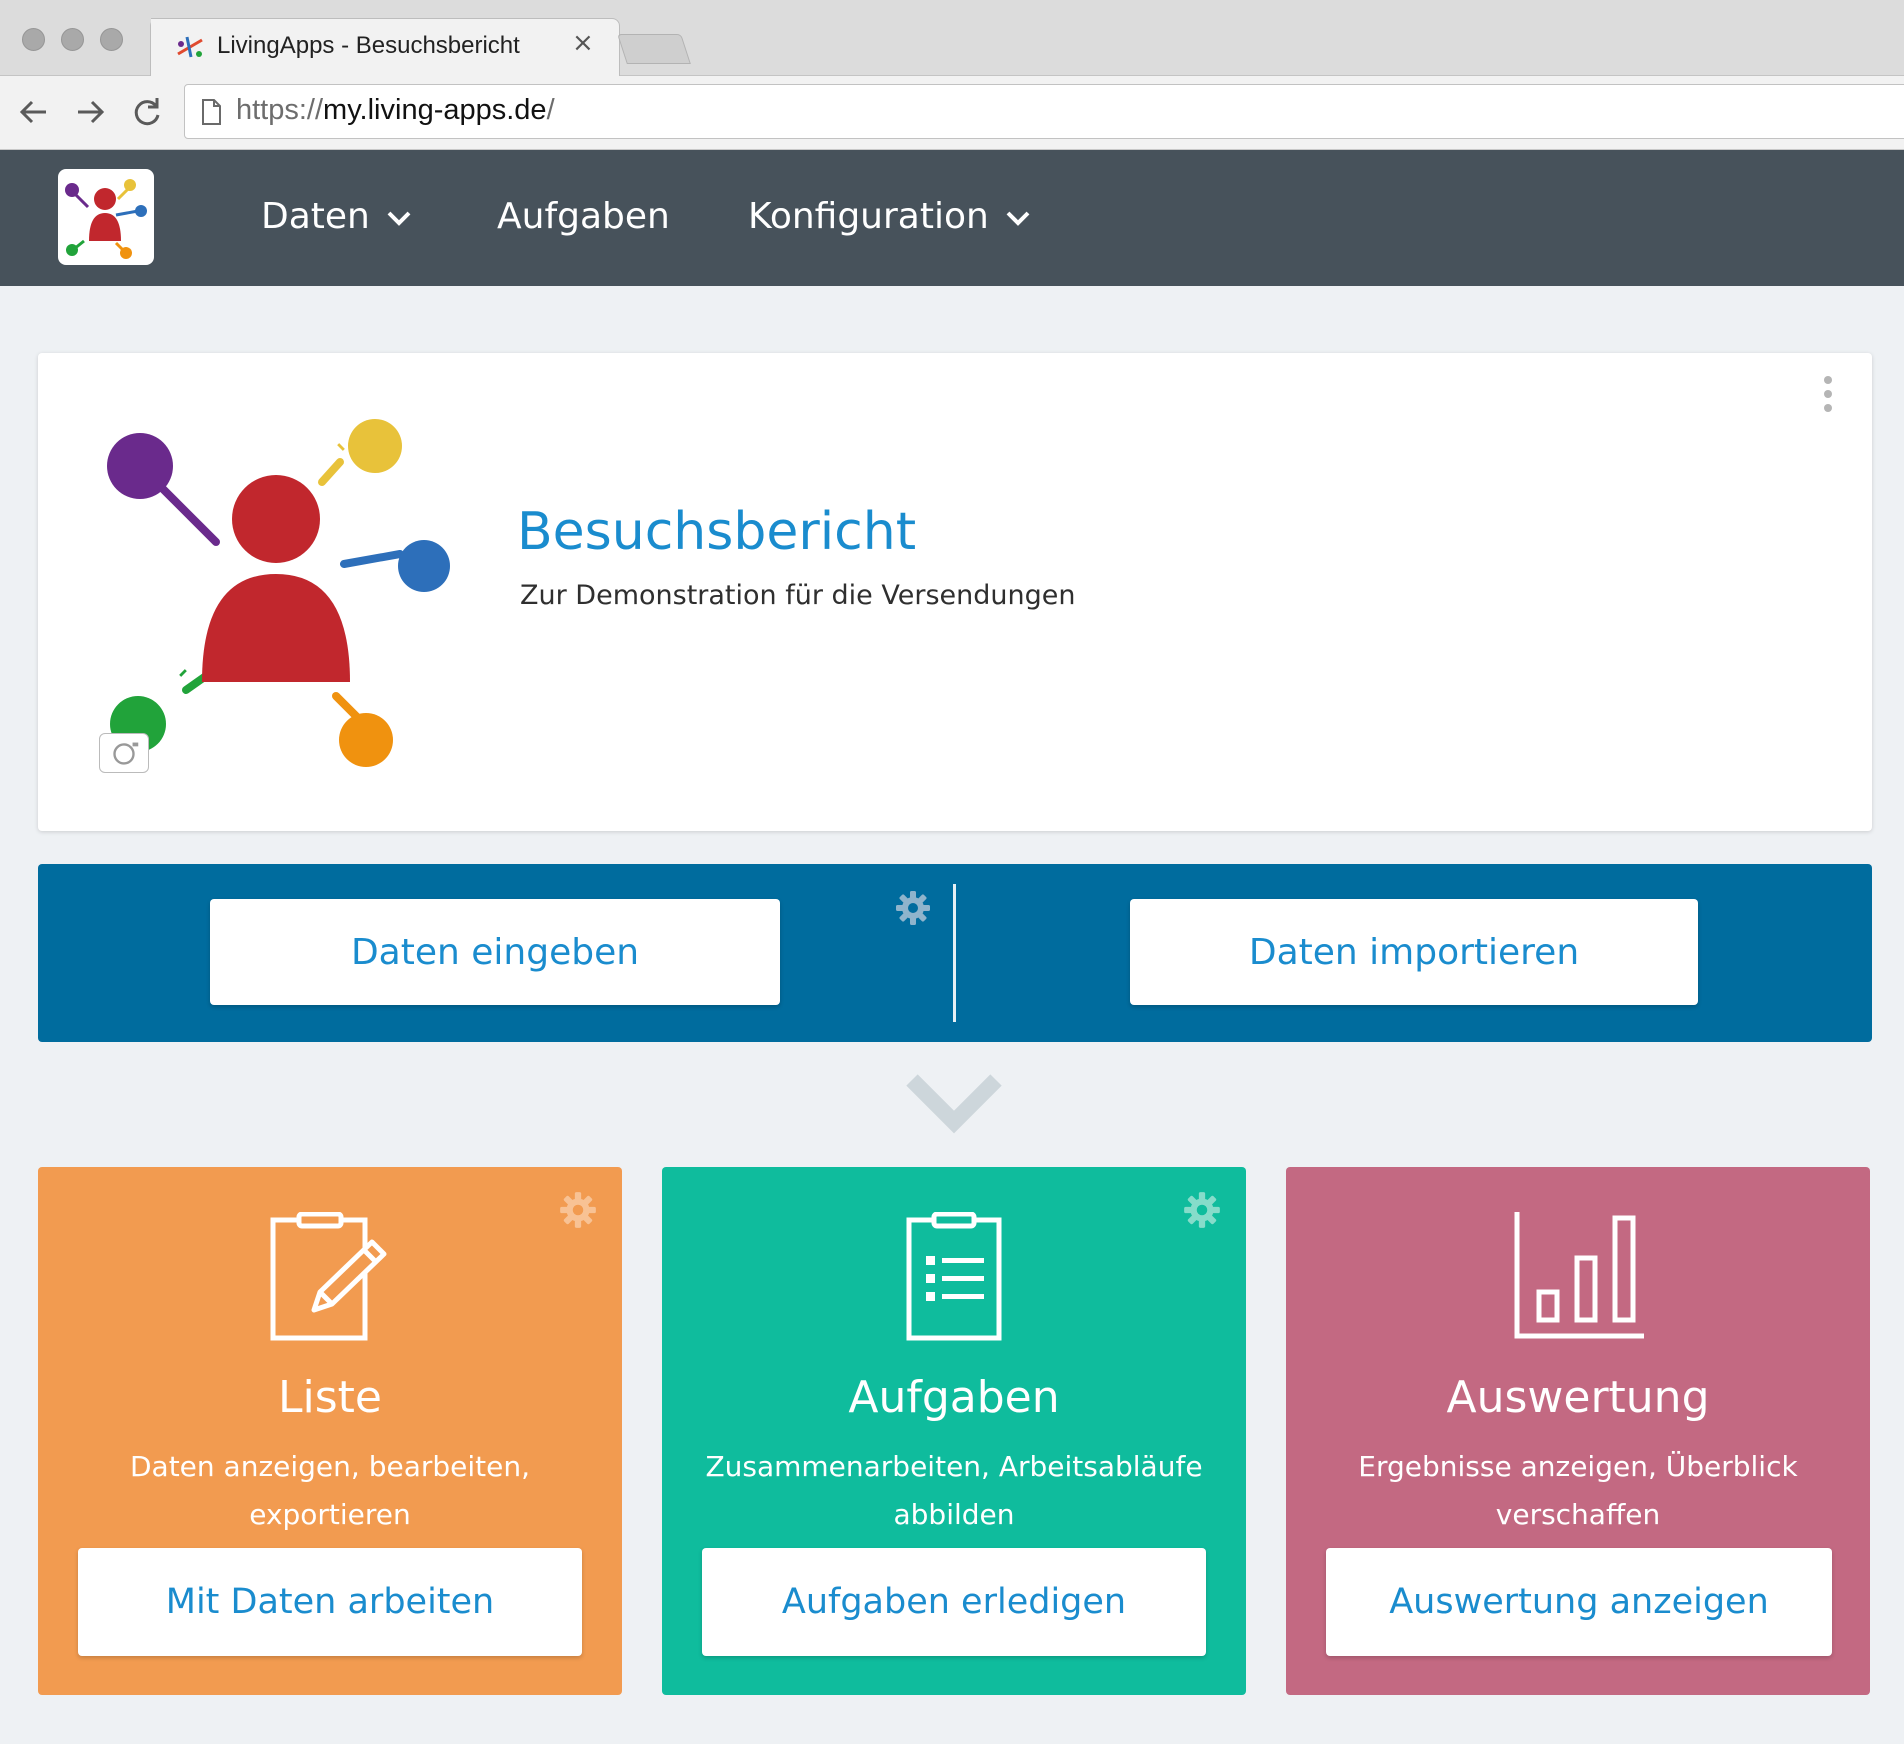 Image resolution: width=1904 pixels, height=1744 pixels. I want to click on bar-chart-icon, so click(1579, 1275).